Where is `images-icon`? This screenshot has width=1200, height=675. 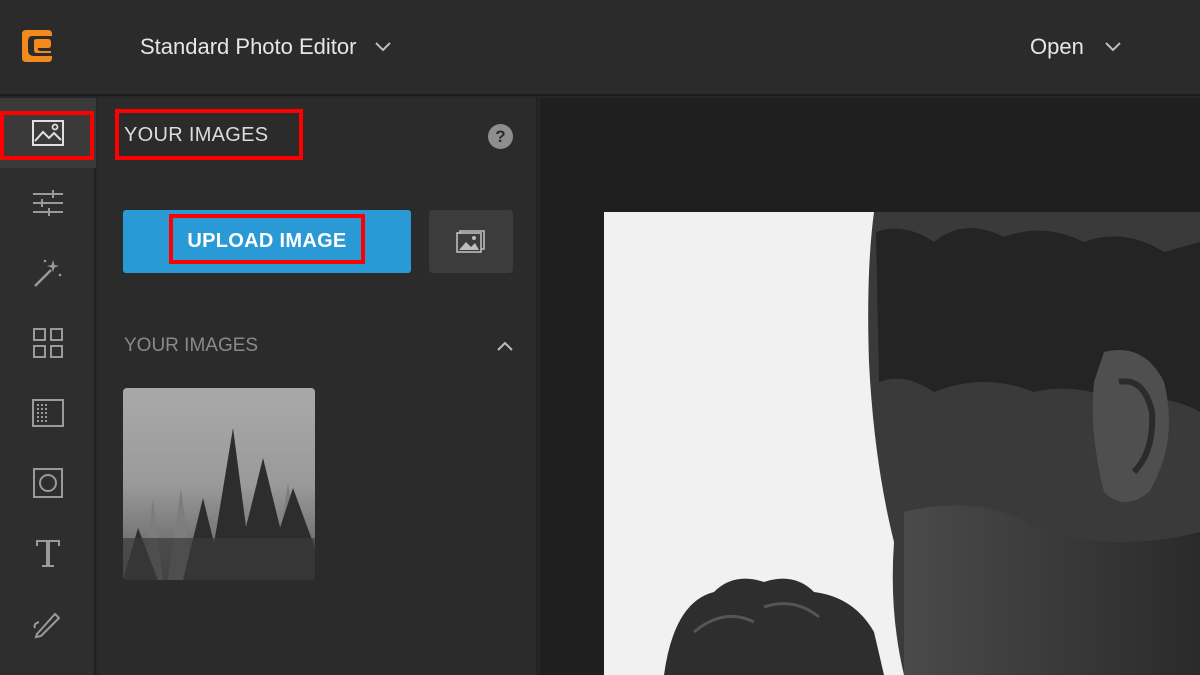
images-icon is located at coordinates (470, 241).